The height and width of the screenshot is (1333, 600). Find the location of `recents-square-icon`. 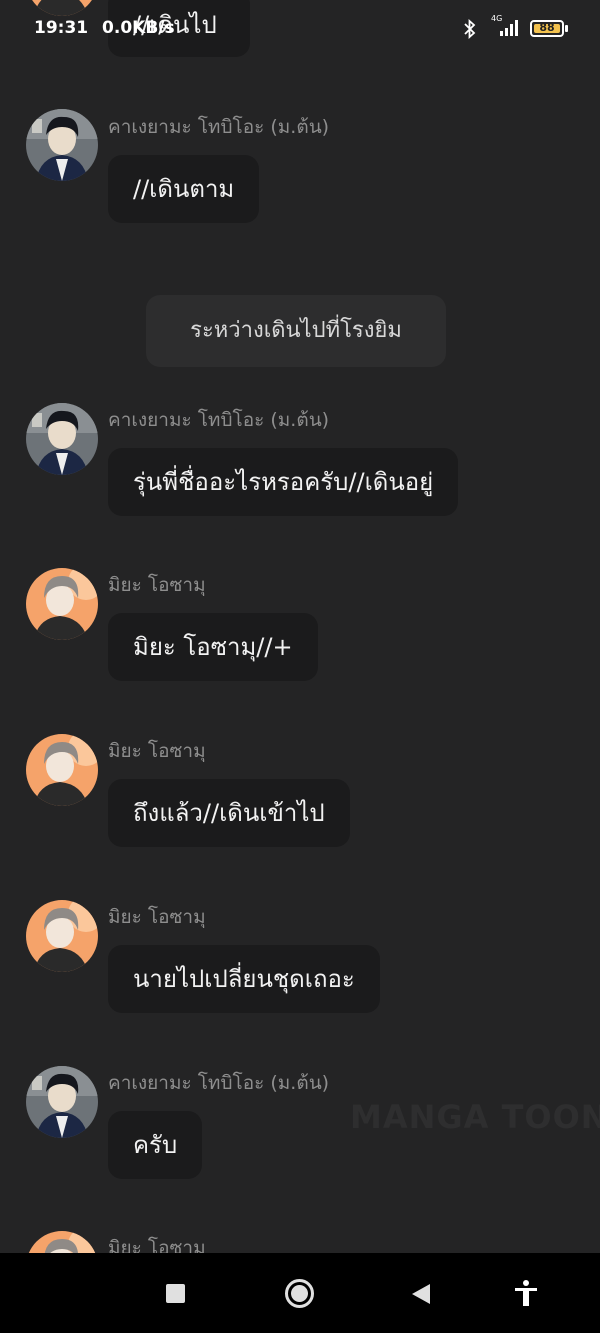

recents-square-icon is located at coordinates (175, 1293).